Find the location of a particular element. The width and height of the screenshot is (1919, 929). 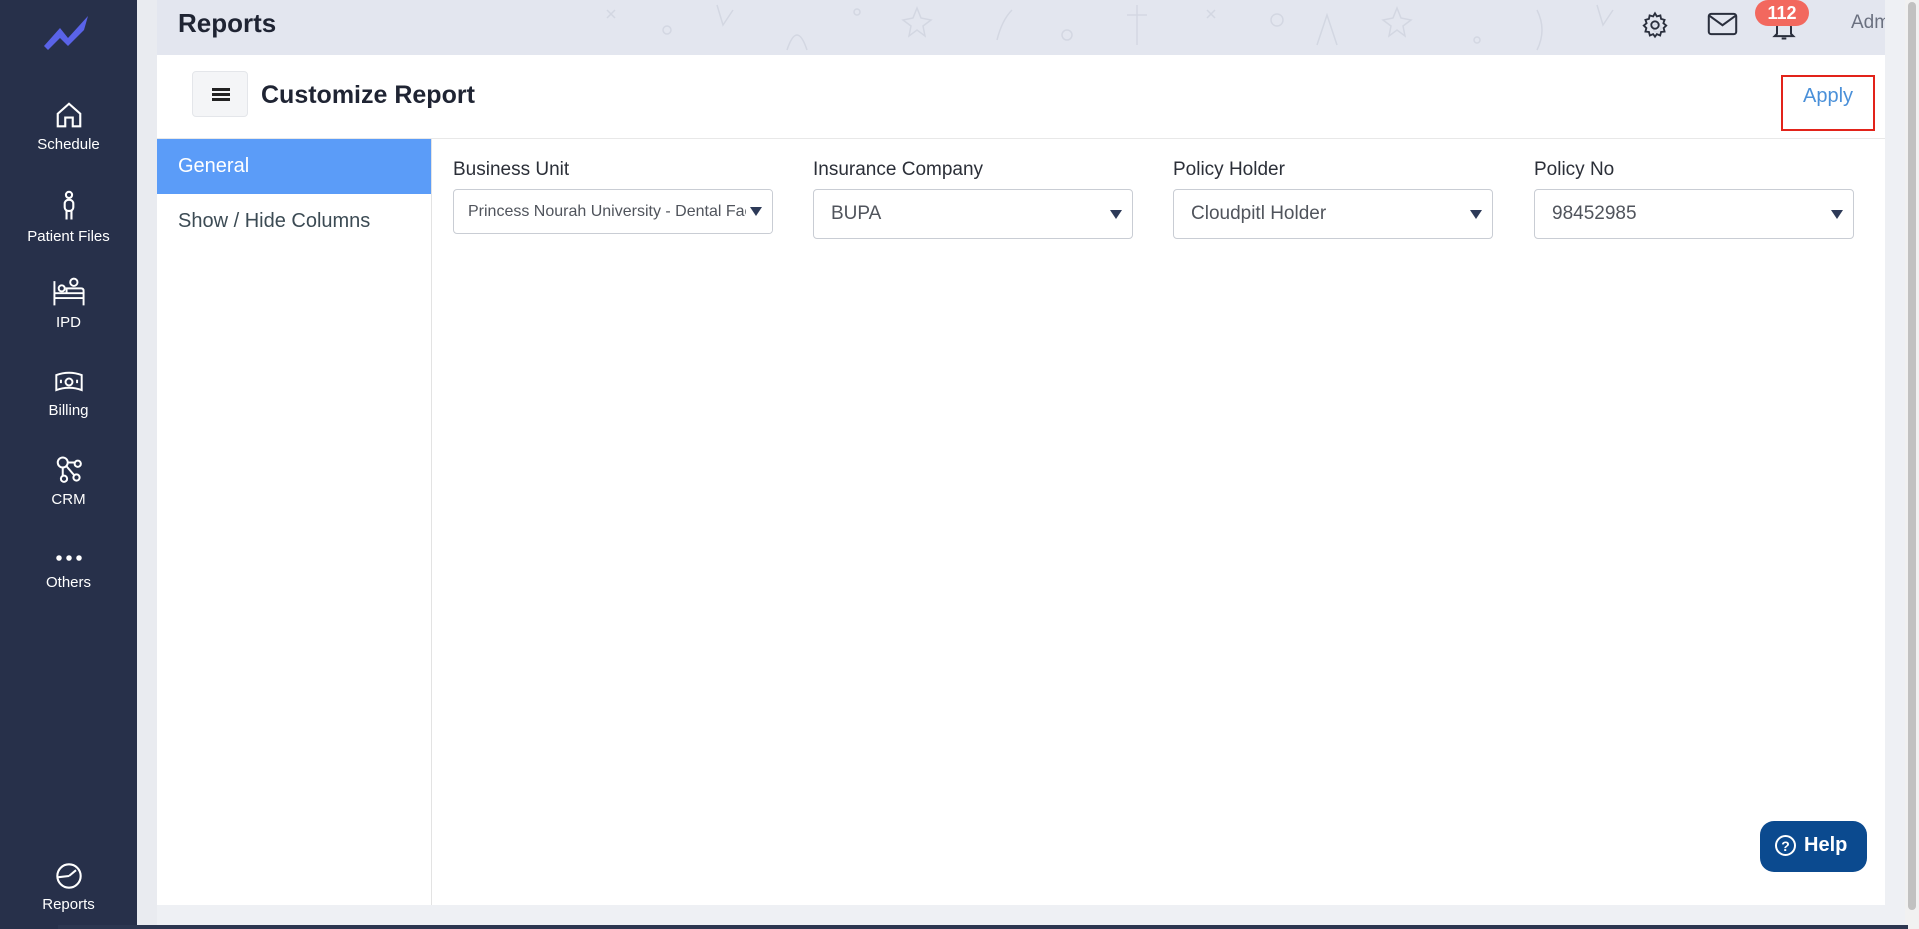

sidebar-item-label: Billing is located at coordinates (68, 410).